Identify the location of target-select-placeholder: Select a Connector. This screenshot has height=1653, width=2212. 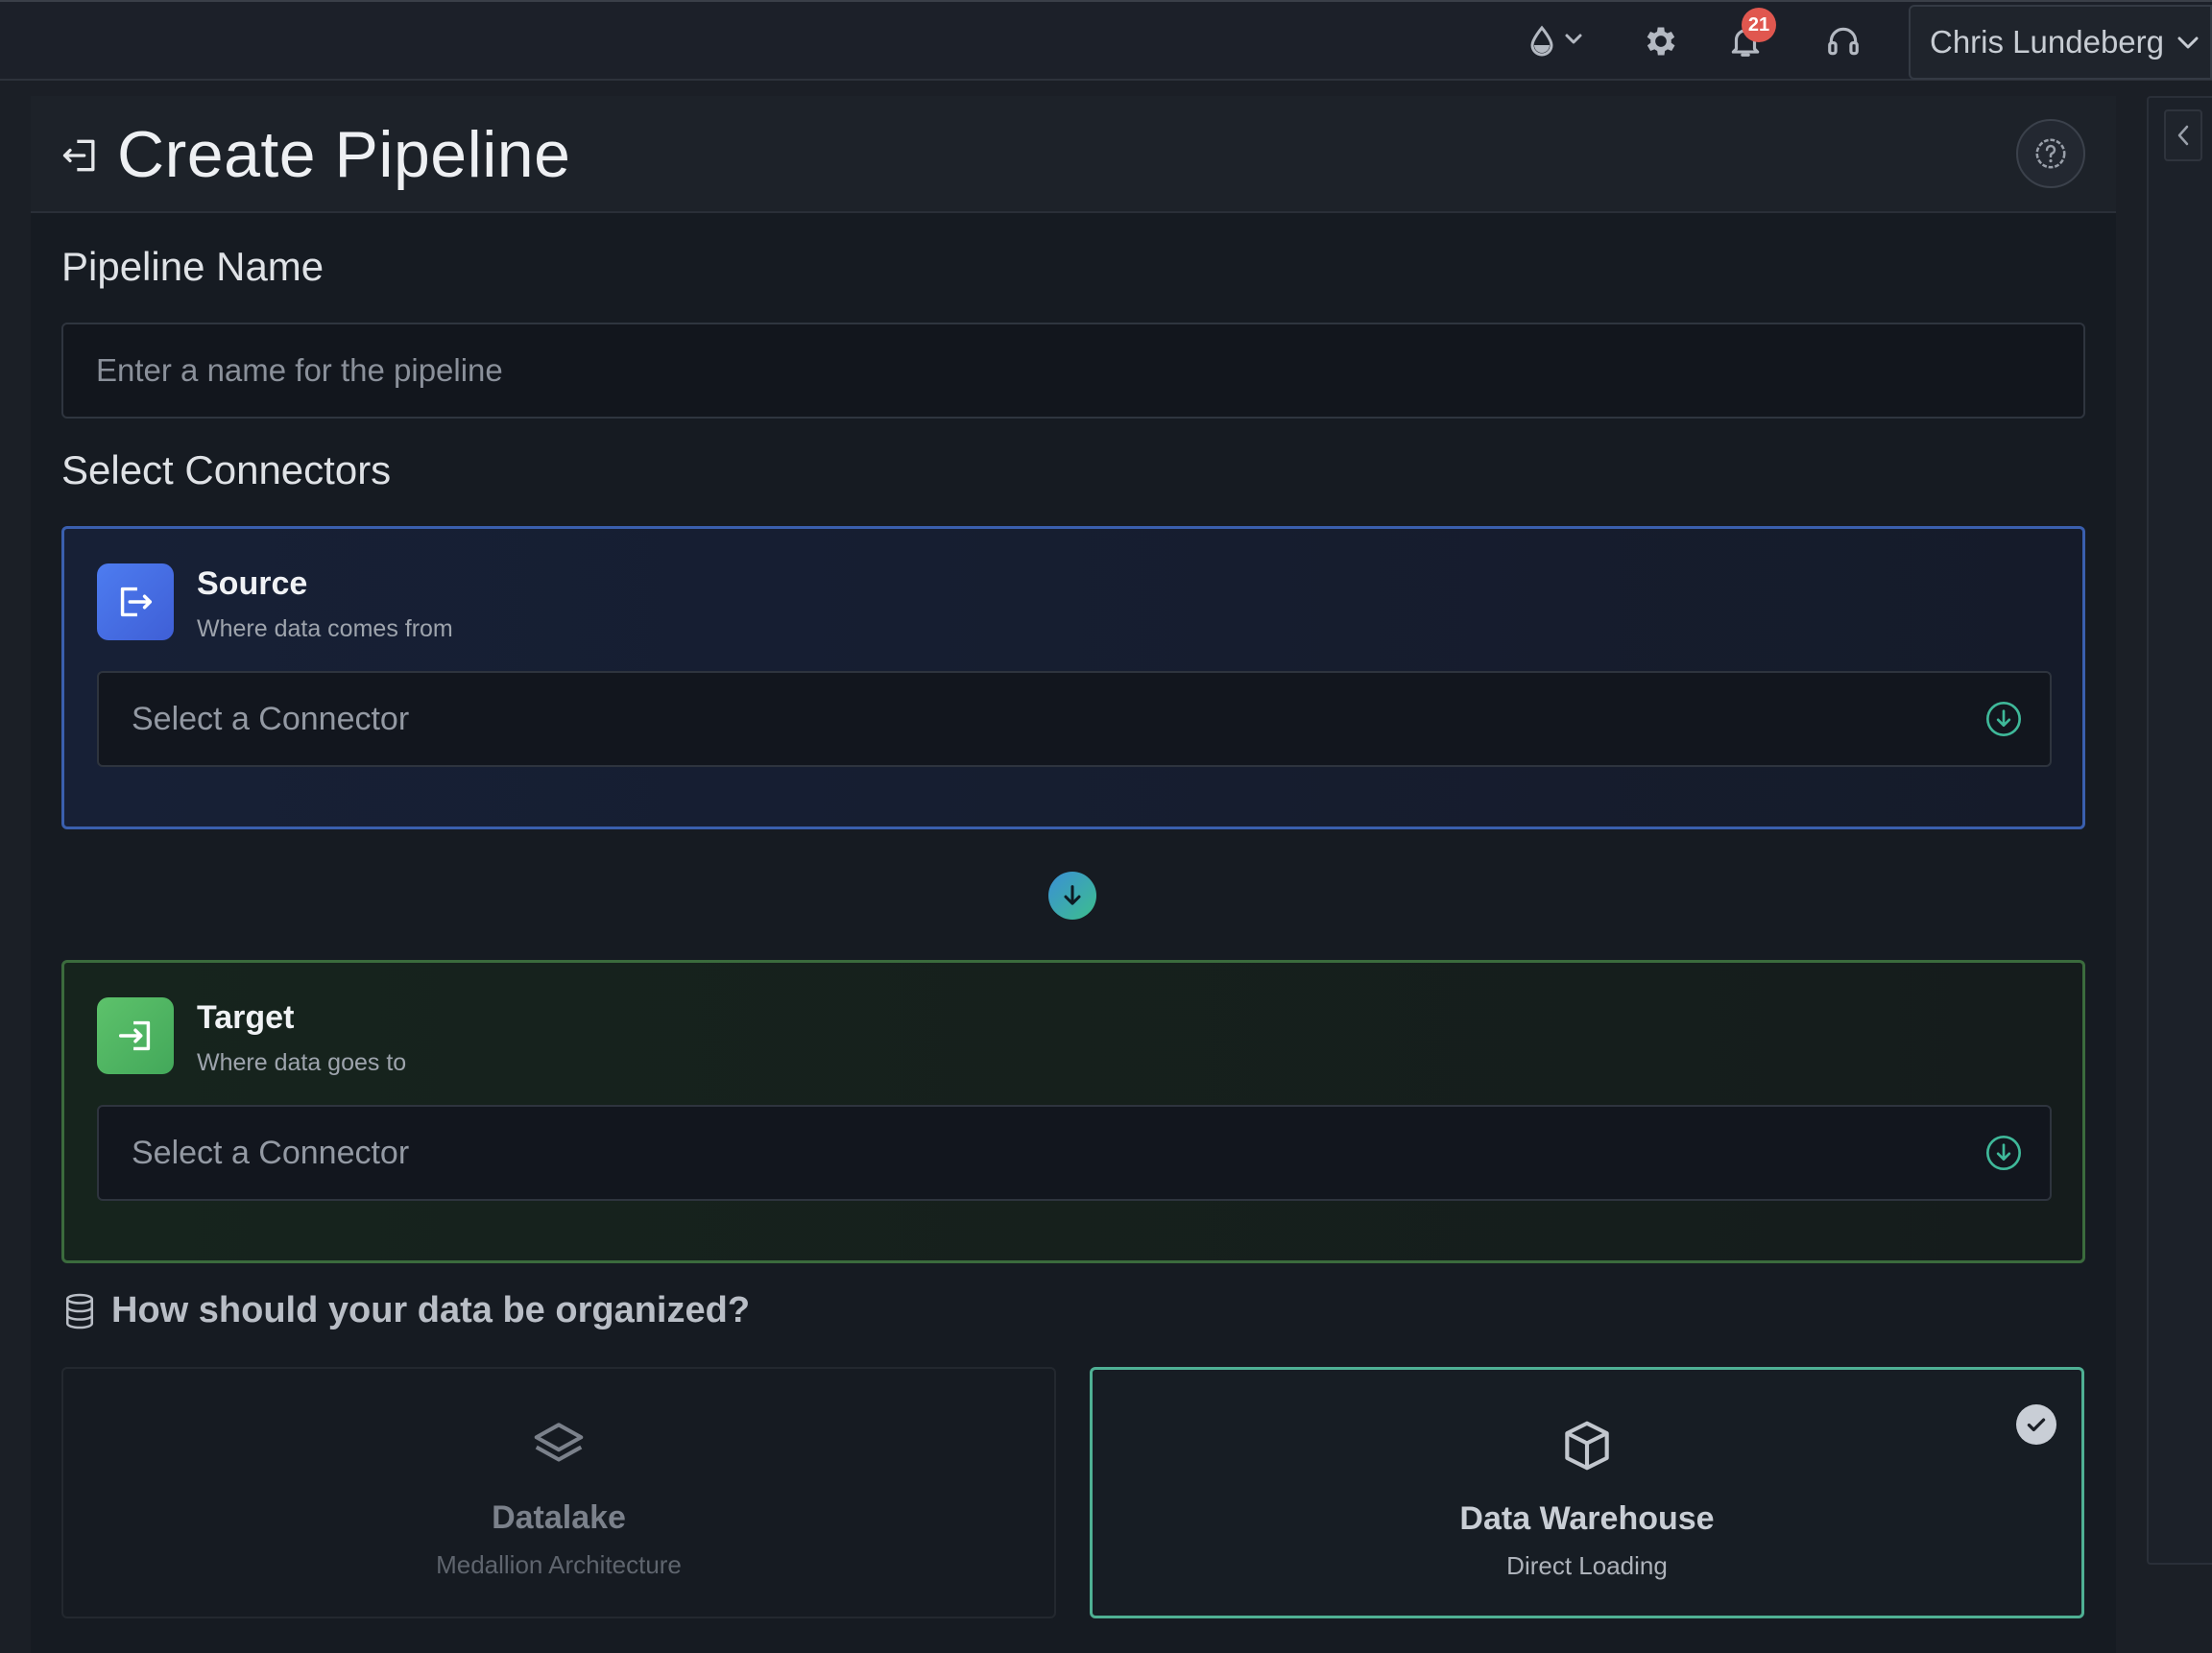
(271, 1152).